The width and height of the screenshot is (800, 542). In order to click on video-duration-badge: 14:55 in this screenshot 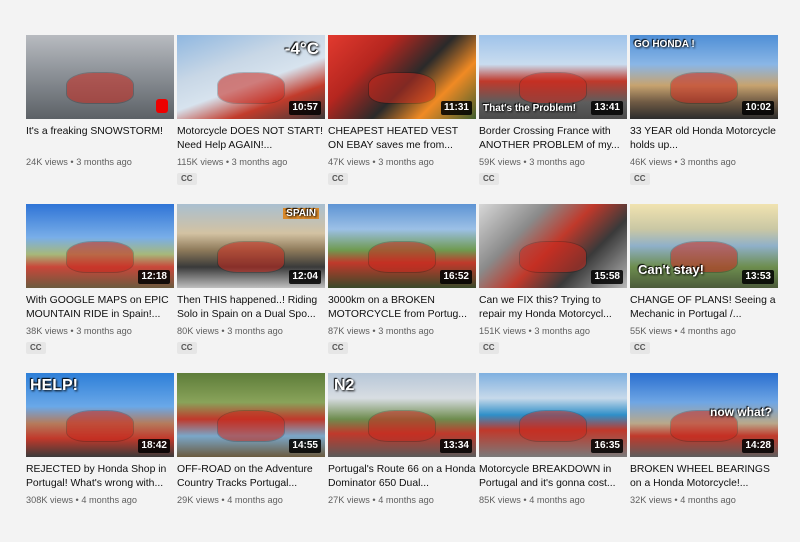, I will do `click(305, 446)`.